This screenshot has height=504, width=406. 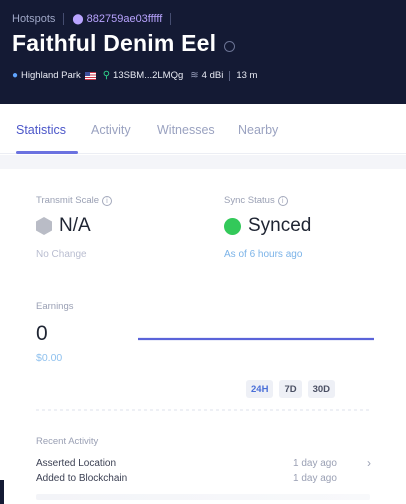 What do you see at coordinates (114, 43) in the screenshot?
I see `hotspot-name: Faithful Denim Eel` at bounding box center [114, 43].